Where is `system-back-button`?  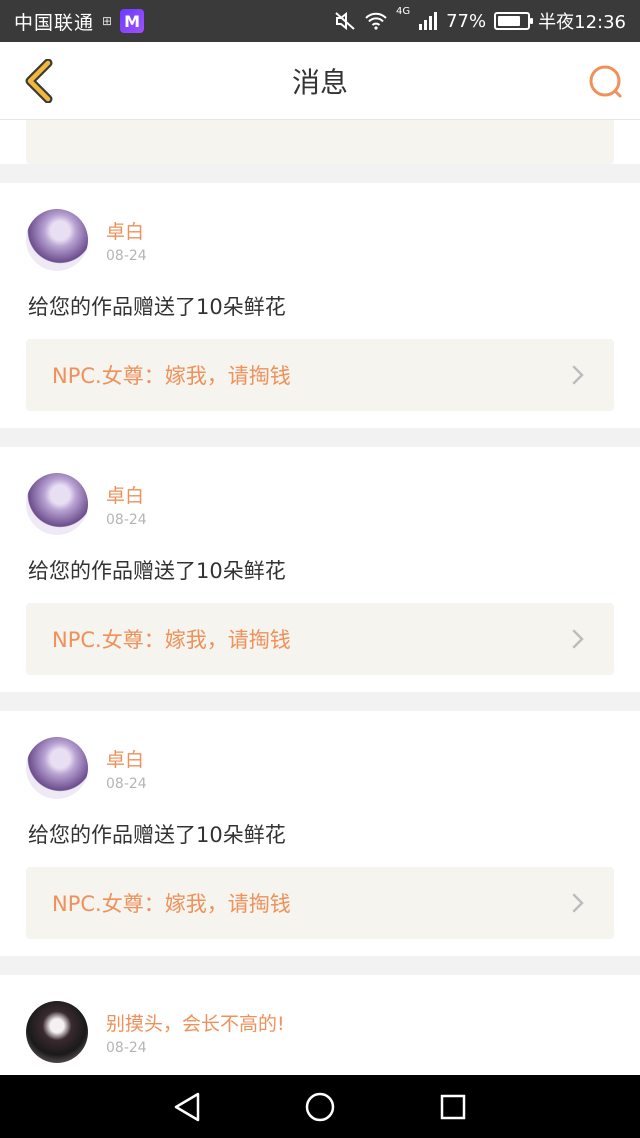
system-back-button is located at coordinates (187, 1107).